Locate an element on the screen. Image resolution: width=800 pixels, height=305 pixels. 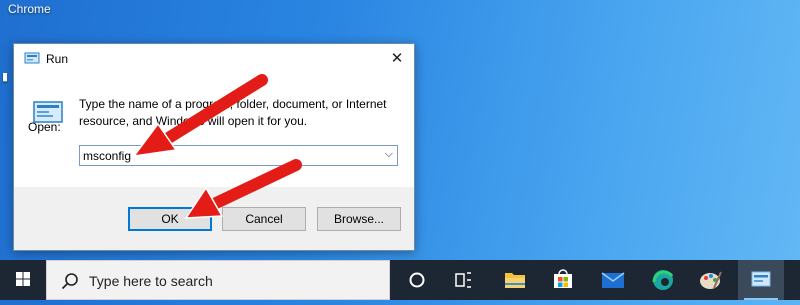
microsoft-store-button is located at coordinates (563, 280).